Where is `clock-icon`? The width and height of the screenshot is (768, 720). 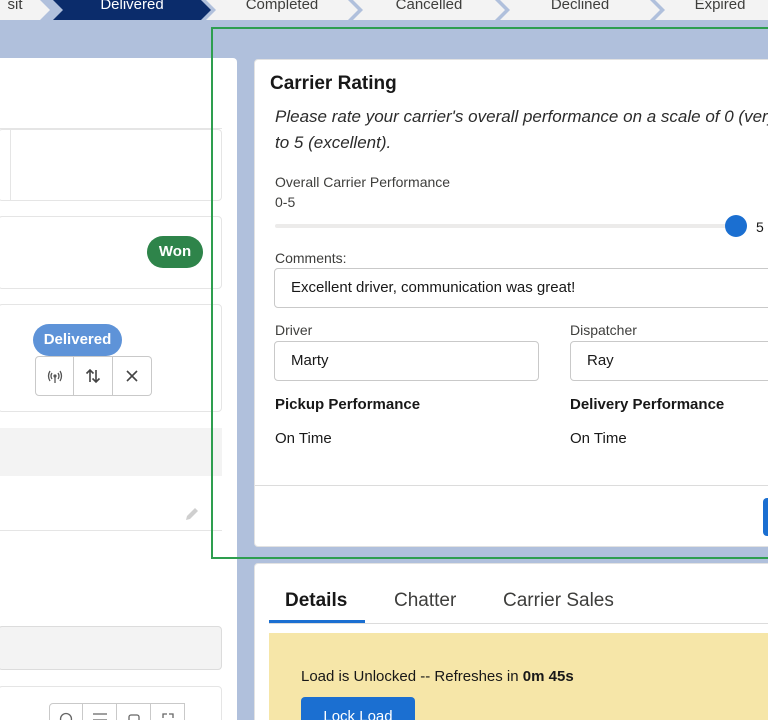 clock-icon is located at coordinates (66, 716).